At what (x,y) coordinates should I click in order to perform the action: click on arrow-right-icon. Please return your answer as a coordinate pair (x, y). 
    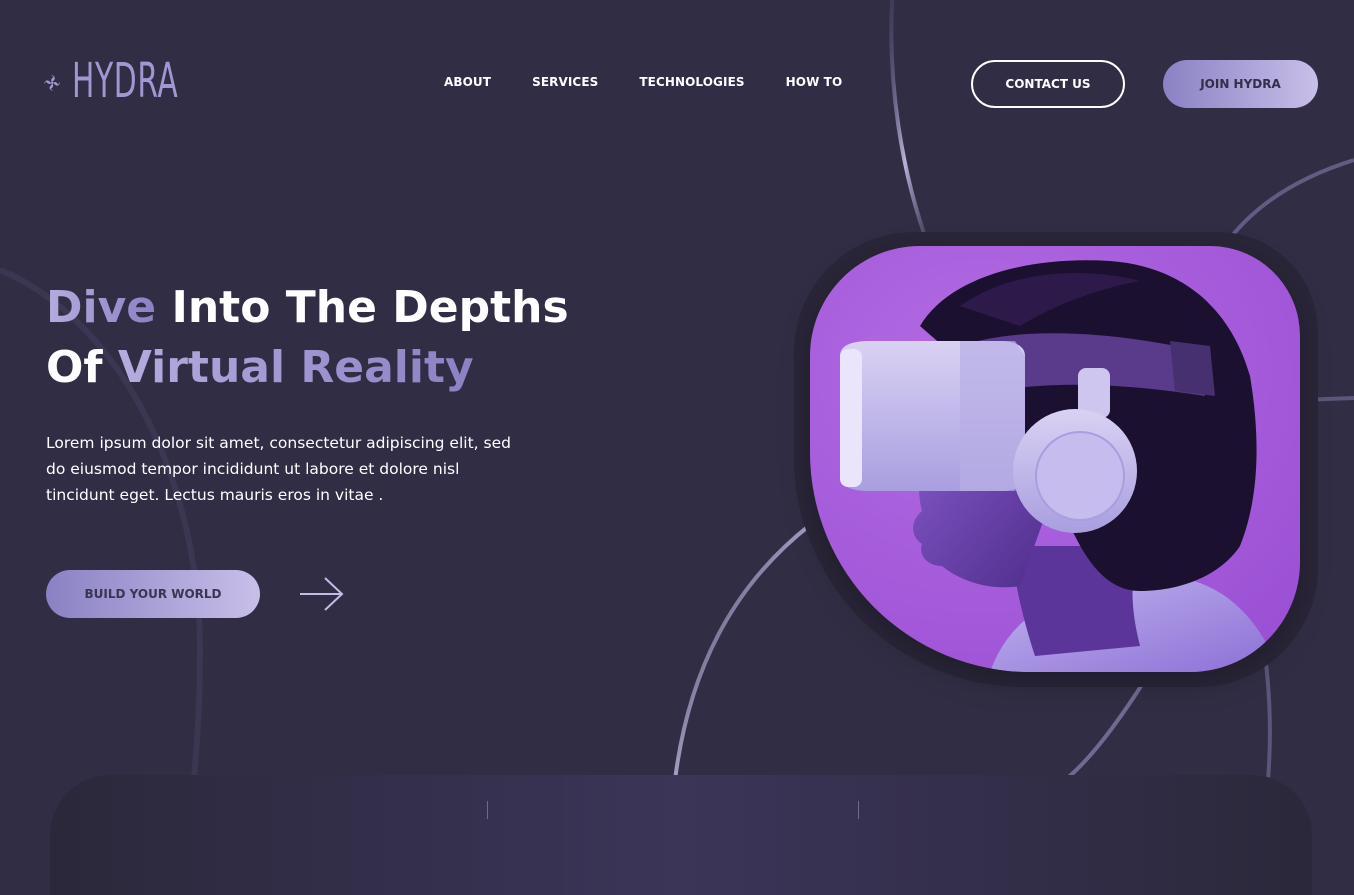
    Looking at the image, I should click on (322, 594).